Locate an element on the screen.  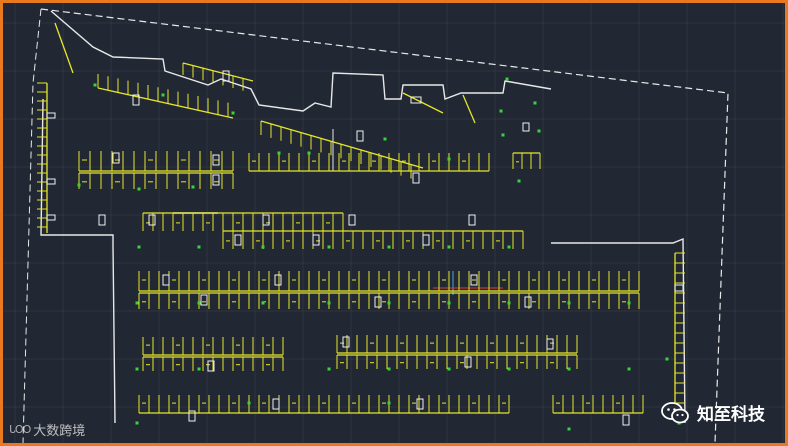
row-4-right is located at coordinates (598, 404).